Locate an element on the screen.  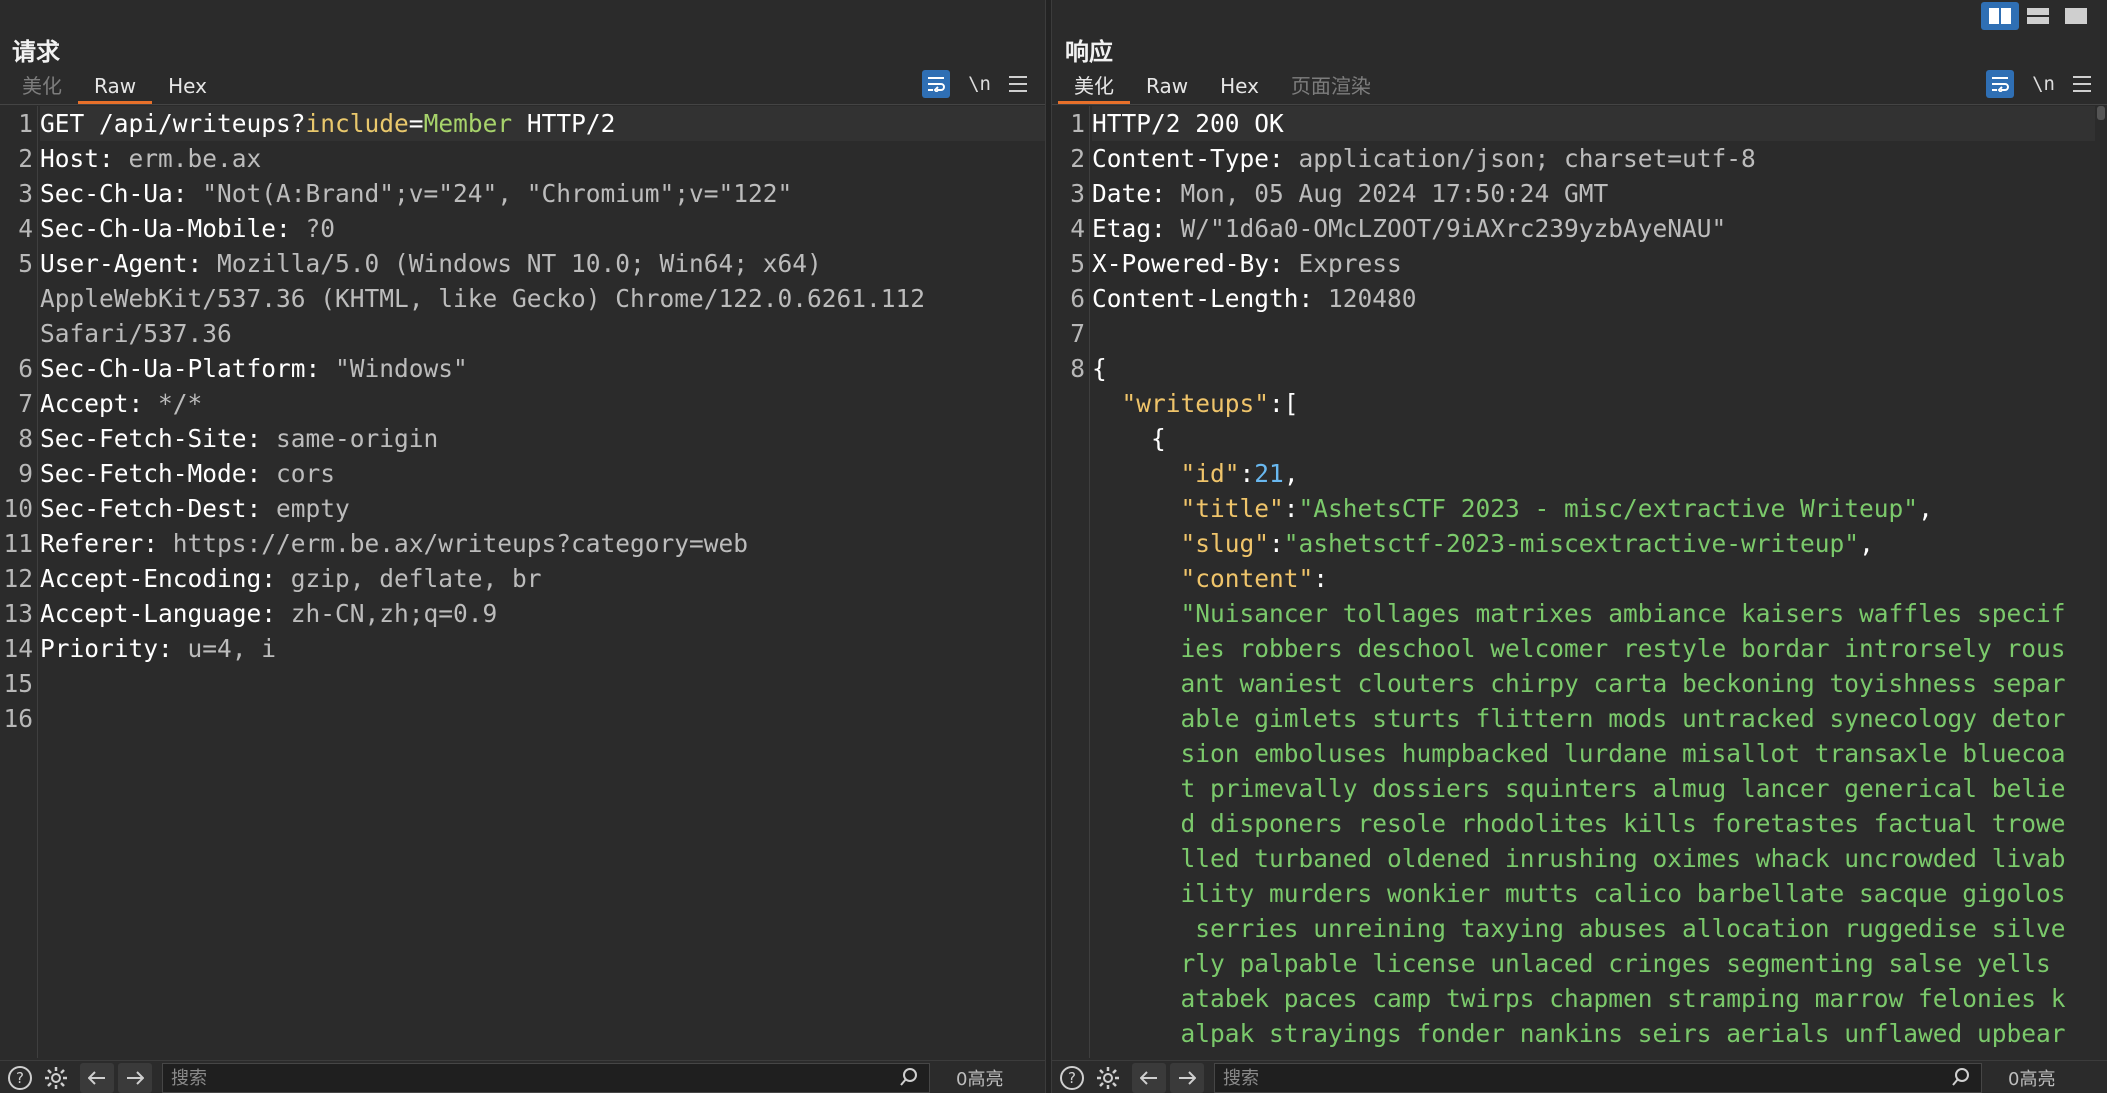
code-token: X-Powered-By: is located at coordinates (1195, 263).